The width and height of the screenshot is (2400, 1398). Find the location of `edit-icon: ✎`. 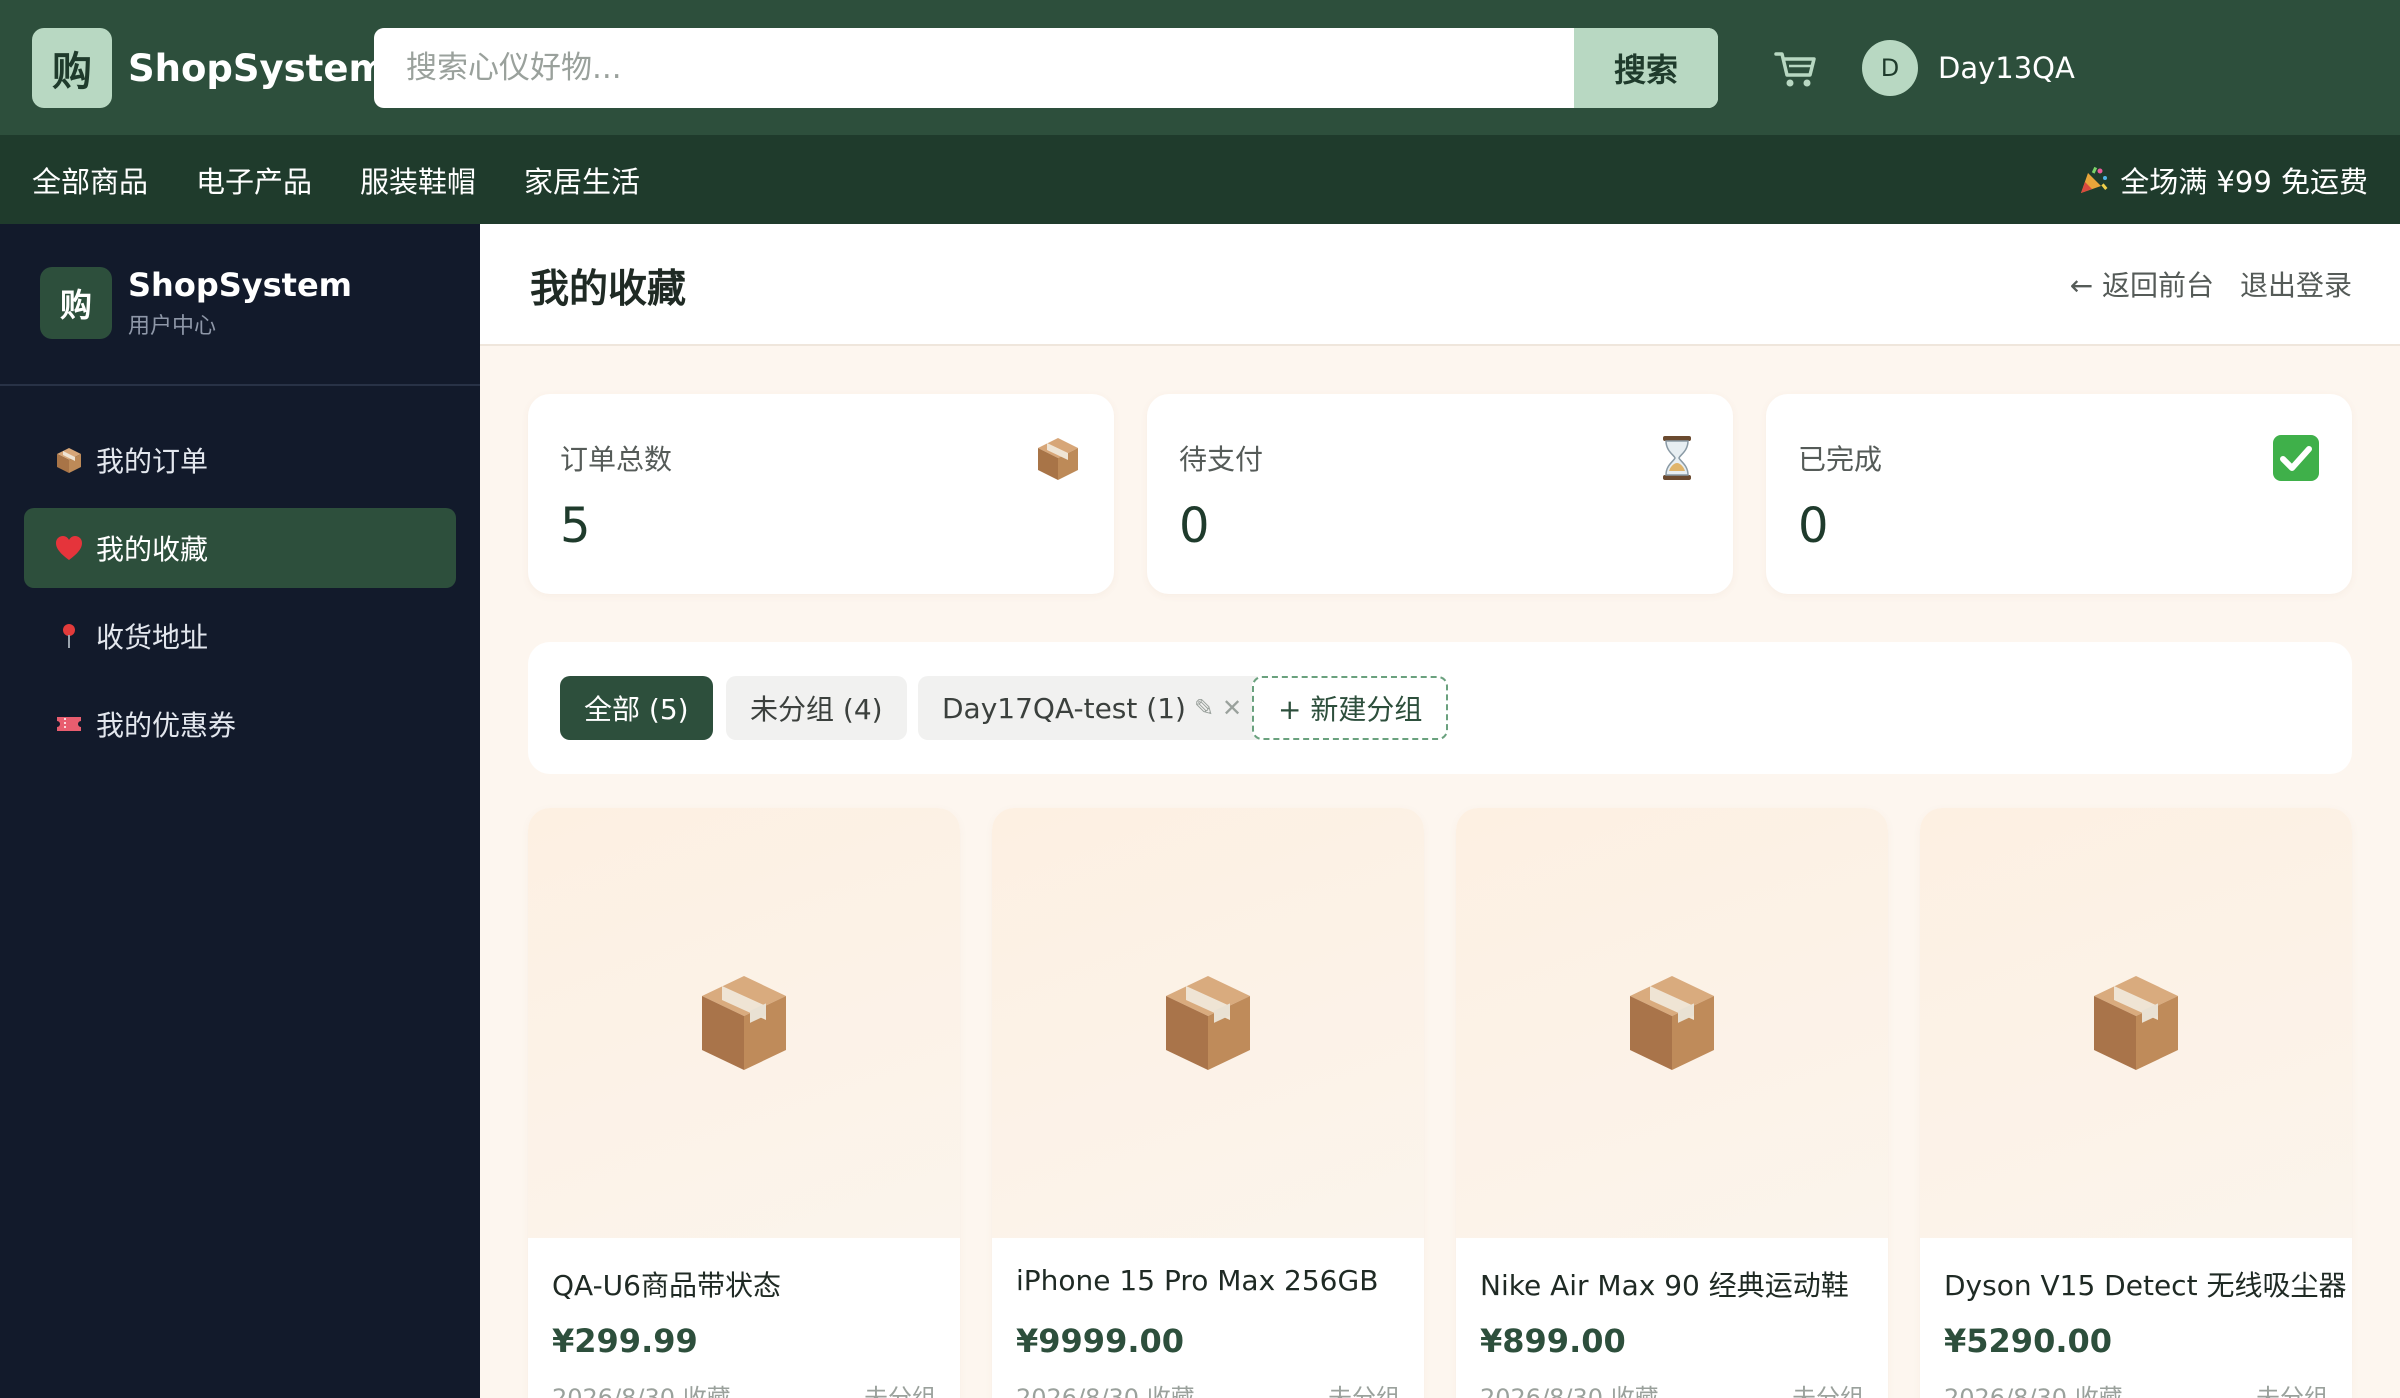

edit-icon: ✎ is located at coordinates (1204, 708).